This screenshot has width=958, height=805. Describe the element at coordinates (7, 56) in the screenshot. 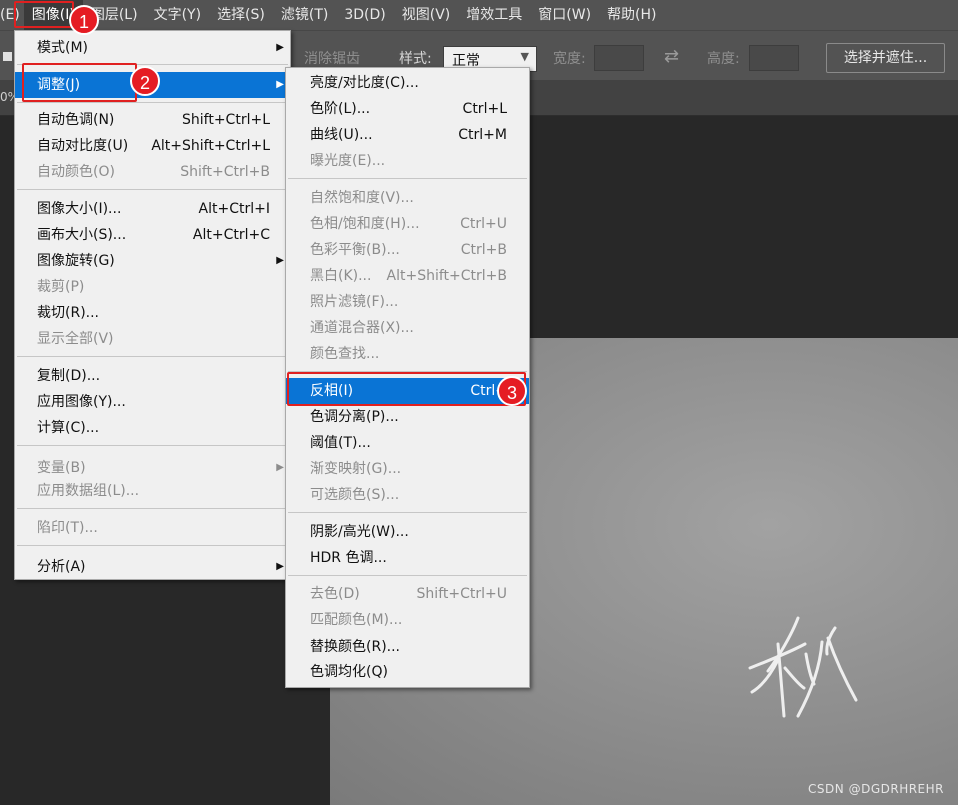

I see `tool-preset-icon` at that location.